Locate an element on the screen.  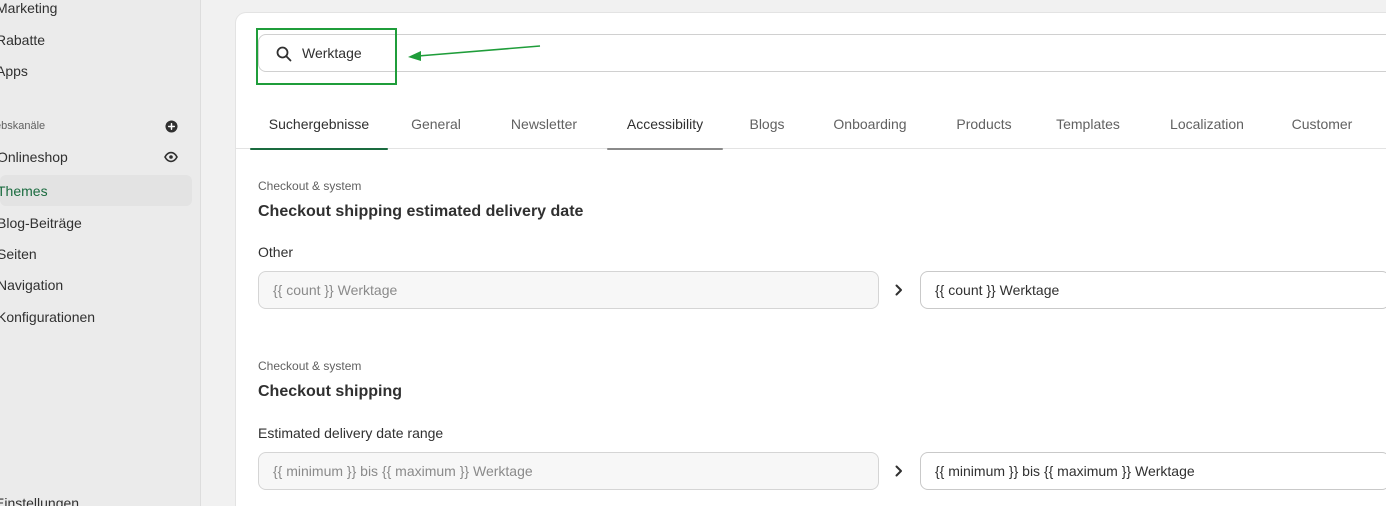
tab-label: Customer is located at coordinates (1322, 124).